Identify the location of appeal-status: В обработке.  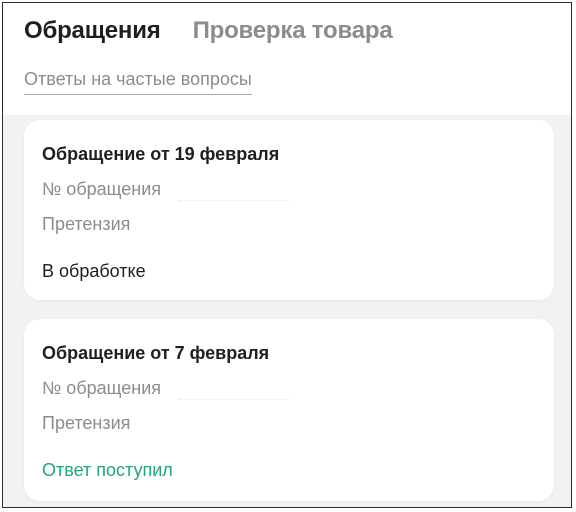
(94, 271).